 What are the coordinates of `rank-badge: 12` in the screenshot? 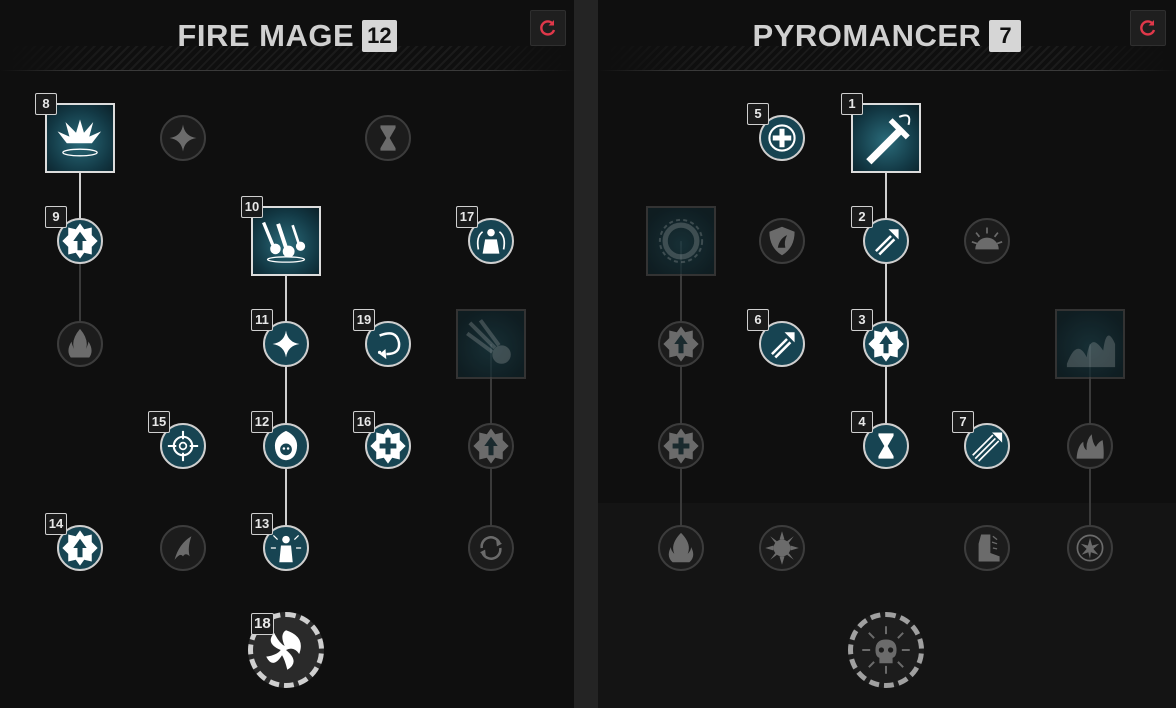 It's located at (262, 422).